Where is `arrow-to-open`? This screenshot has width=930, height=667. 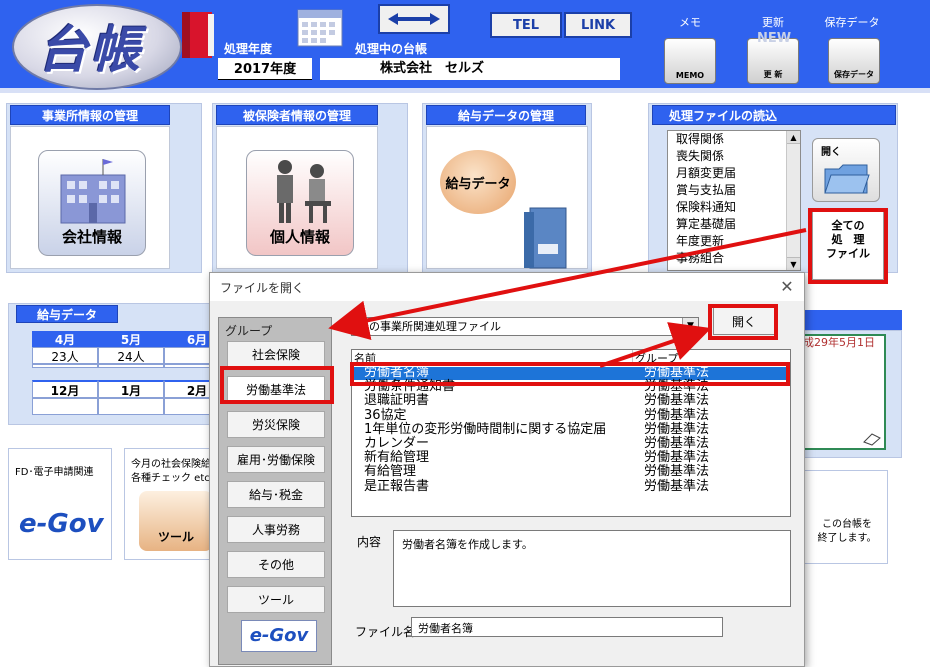
arrow-to-open is located at coordinates (655, 345).